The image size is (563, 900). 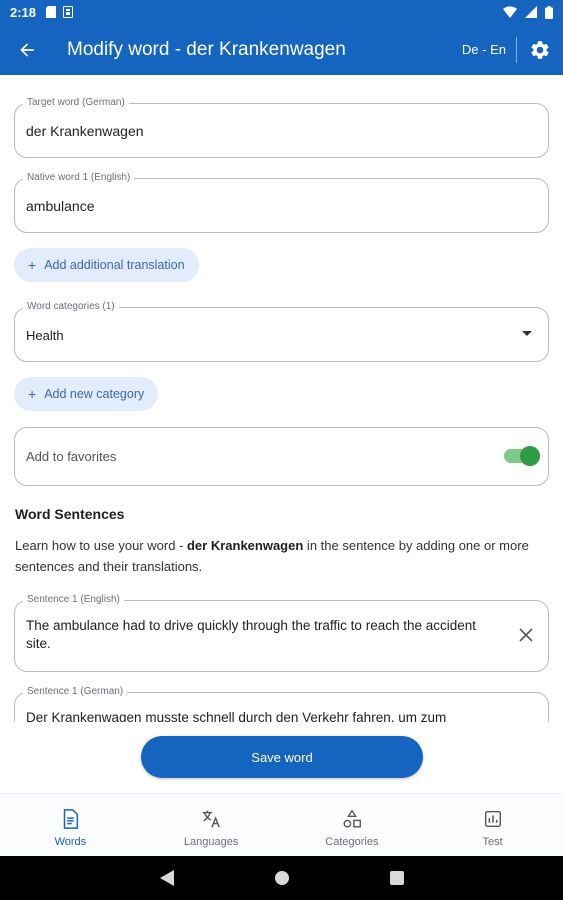 What do you see at coordinates (71, 819) in the screenshot?
I see `document-icon` at bounding box center [71, 819].